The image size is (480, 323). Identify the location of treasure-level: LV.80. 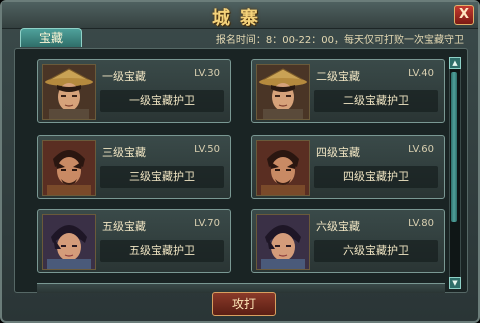
(421, 223).